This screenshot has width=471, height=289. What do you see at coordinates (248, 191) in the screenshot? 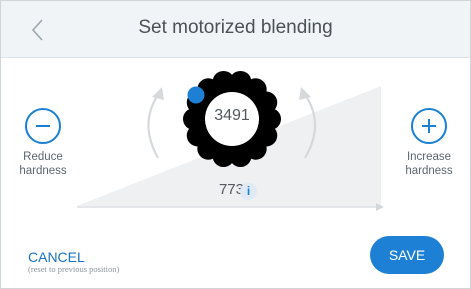
I see `info-icon: i` at bounding box center [248, 191].